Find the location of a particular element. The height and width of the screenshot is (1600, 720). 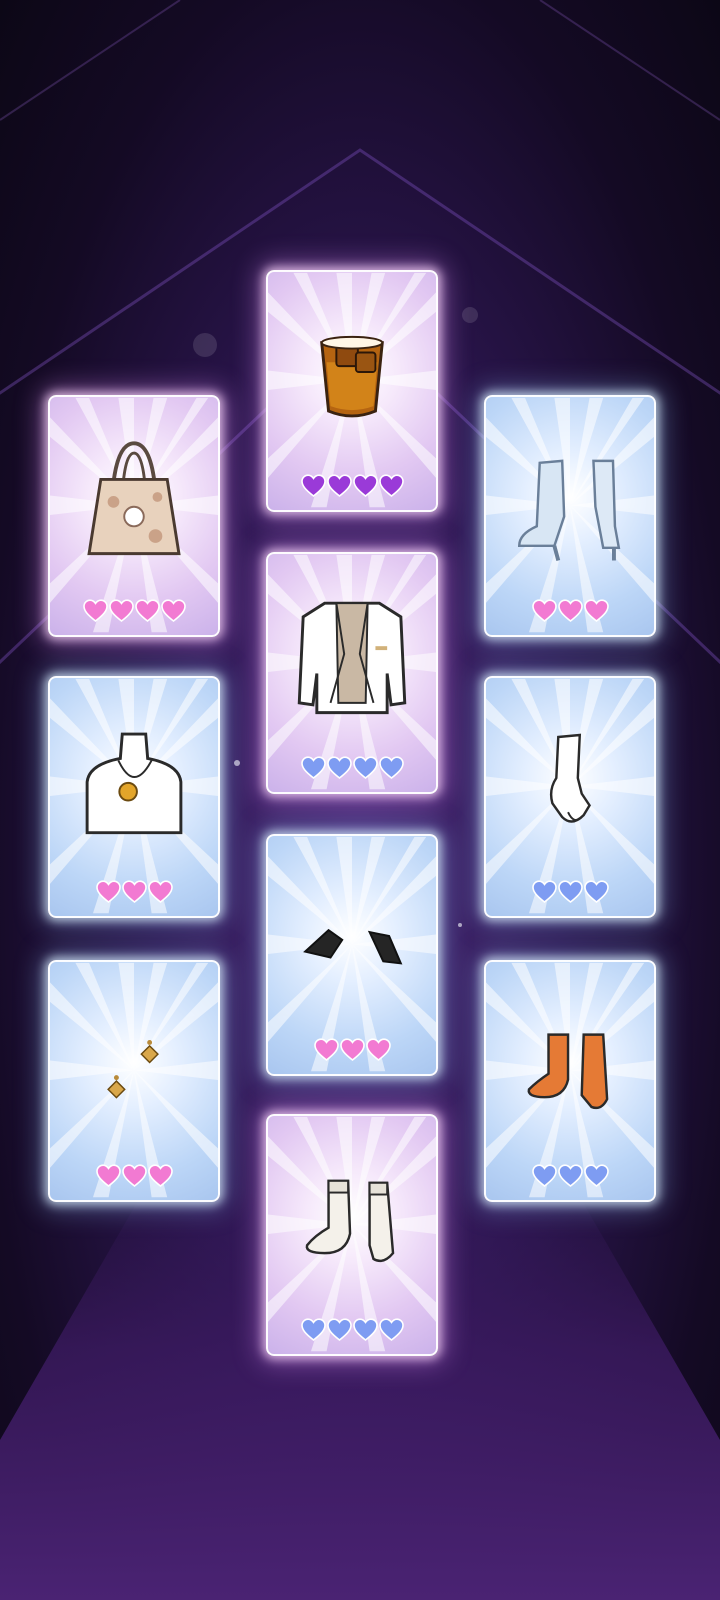

card-blazer is located at coordinates (352, 673).